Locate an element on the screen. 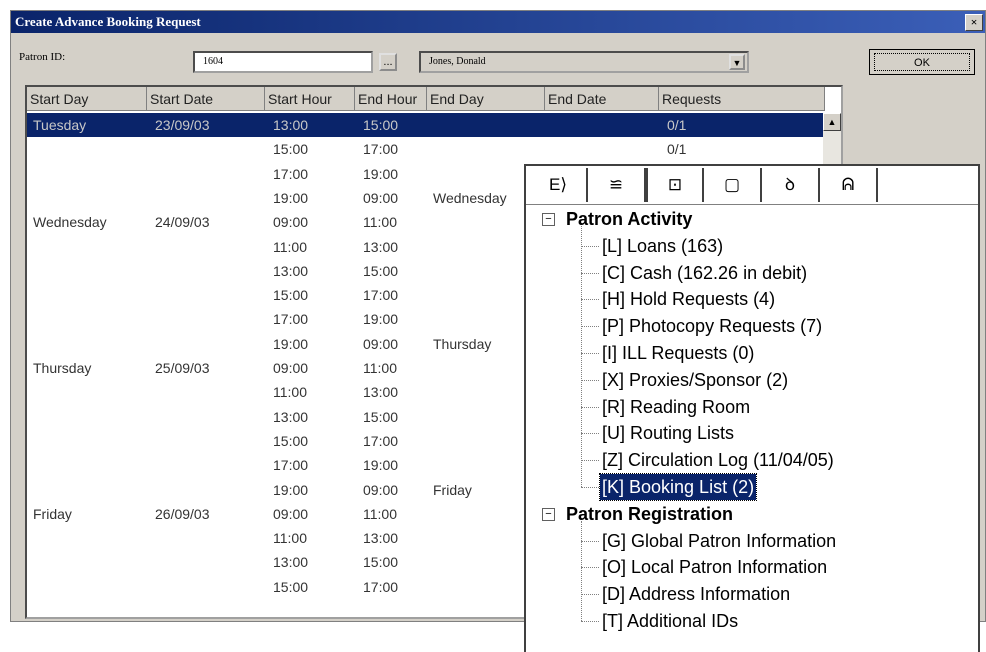  tree-item: [X] Proxies/Sponsor (2) is located at coordinates (695, 380).